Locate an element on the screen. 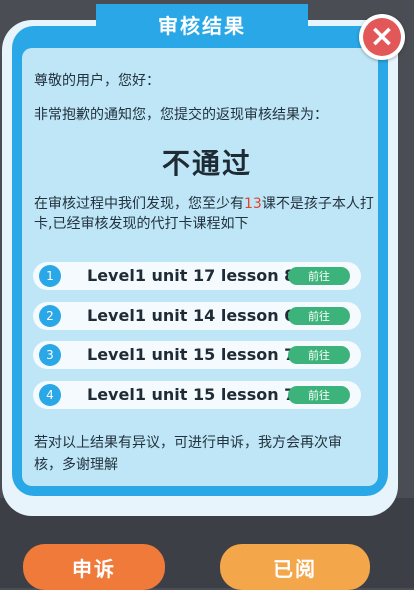  lesson-index-badge: 2 is located at coordinates (50, 316).